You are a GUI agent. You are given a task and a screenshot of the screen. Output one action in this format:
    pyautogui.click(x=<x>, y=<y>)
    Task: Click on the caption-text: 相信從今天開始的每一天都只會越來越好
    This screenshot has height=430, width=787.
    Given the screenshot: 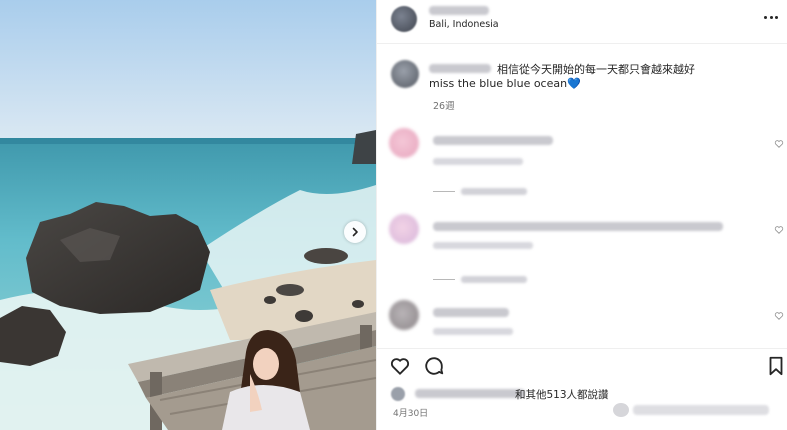 What is the action you would take?
    pyautogui.click(x=596, y=69)
    